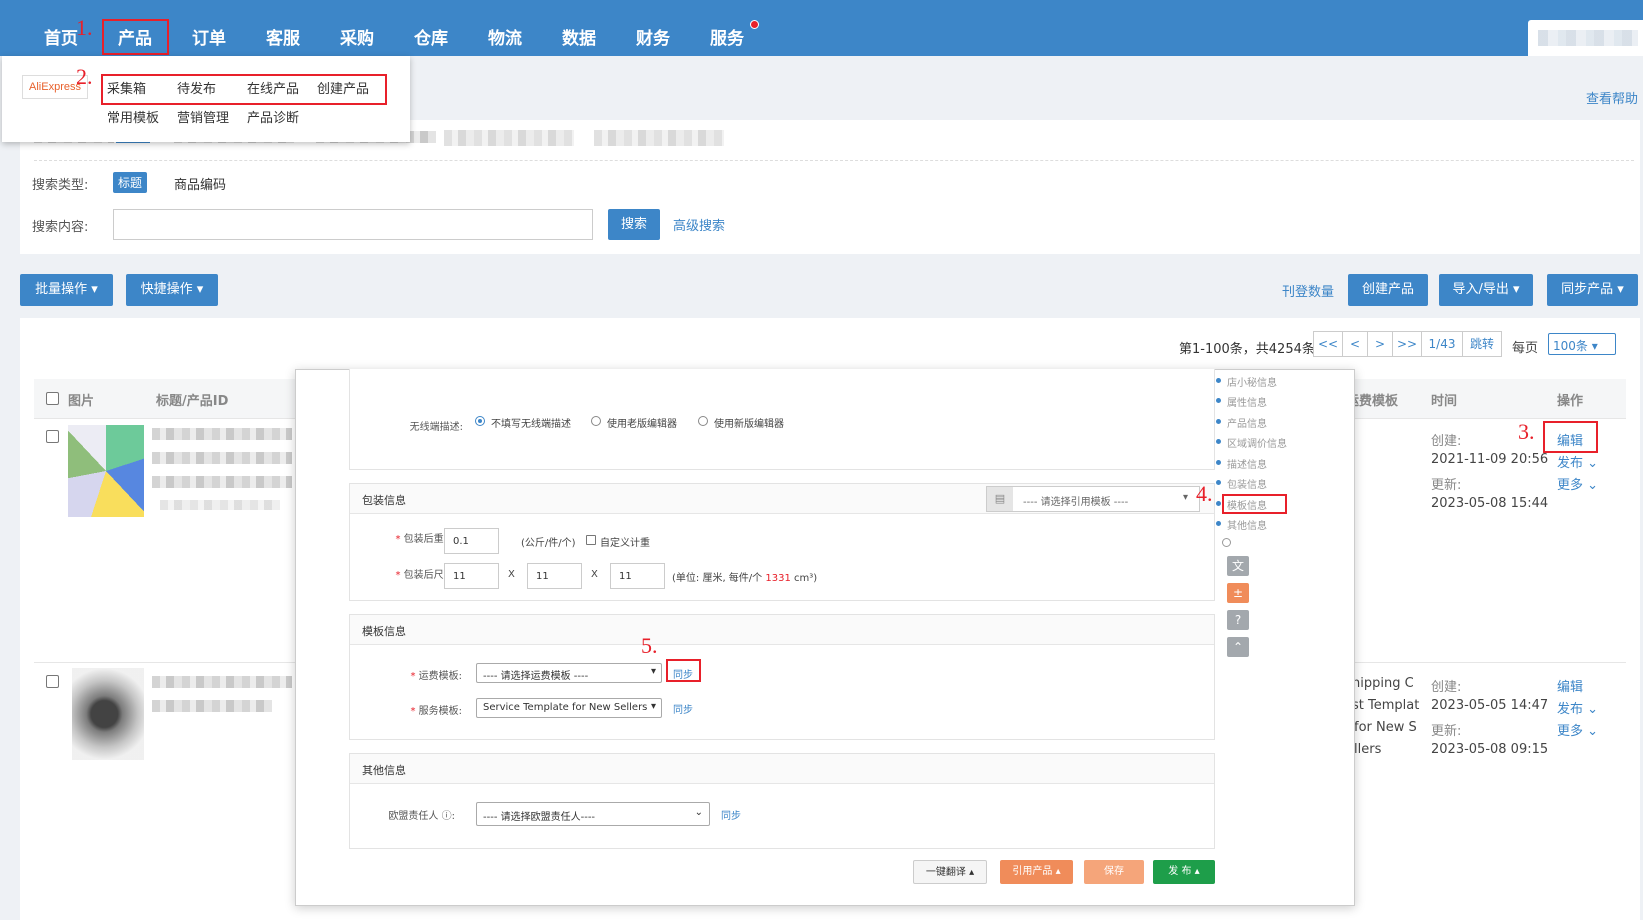 This screenshot has height=920, width=1643. I want to click on create-product-button: 创建产品, so click(1388, 290).